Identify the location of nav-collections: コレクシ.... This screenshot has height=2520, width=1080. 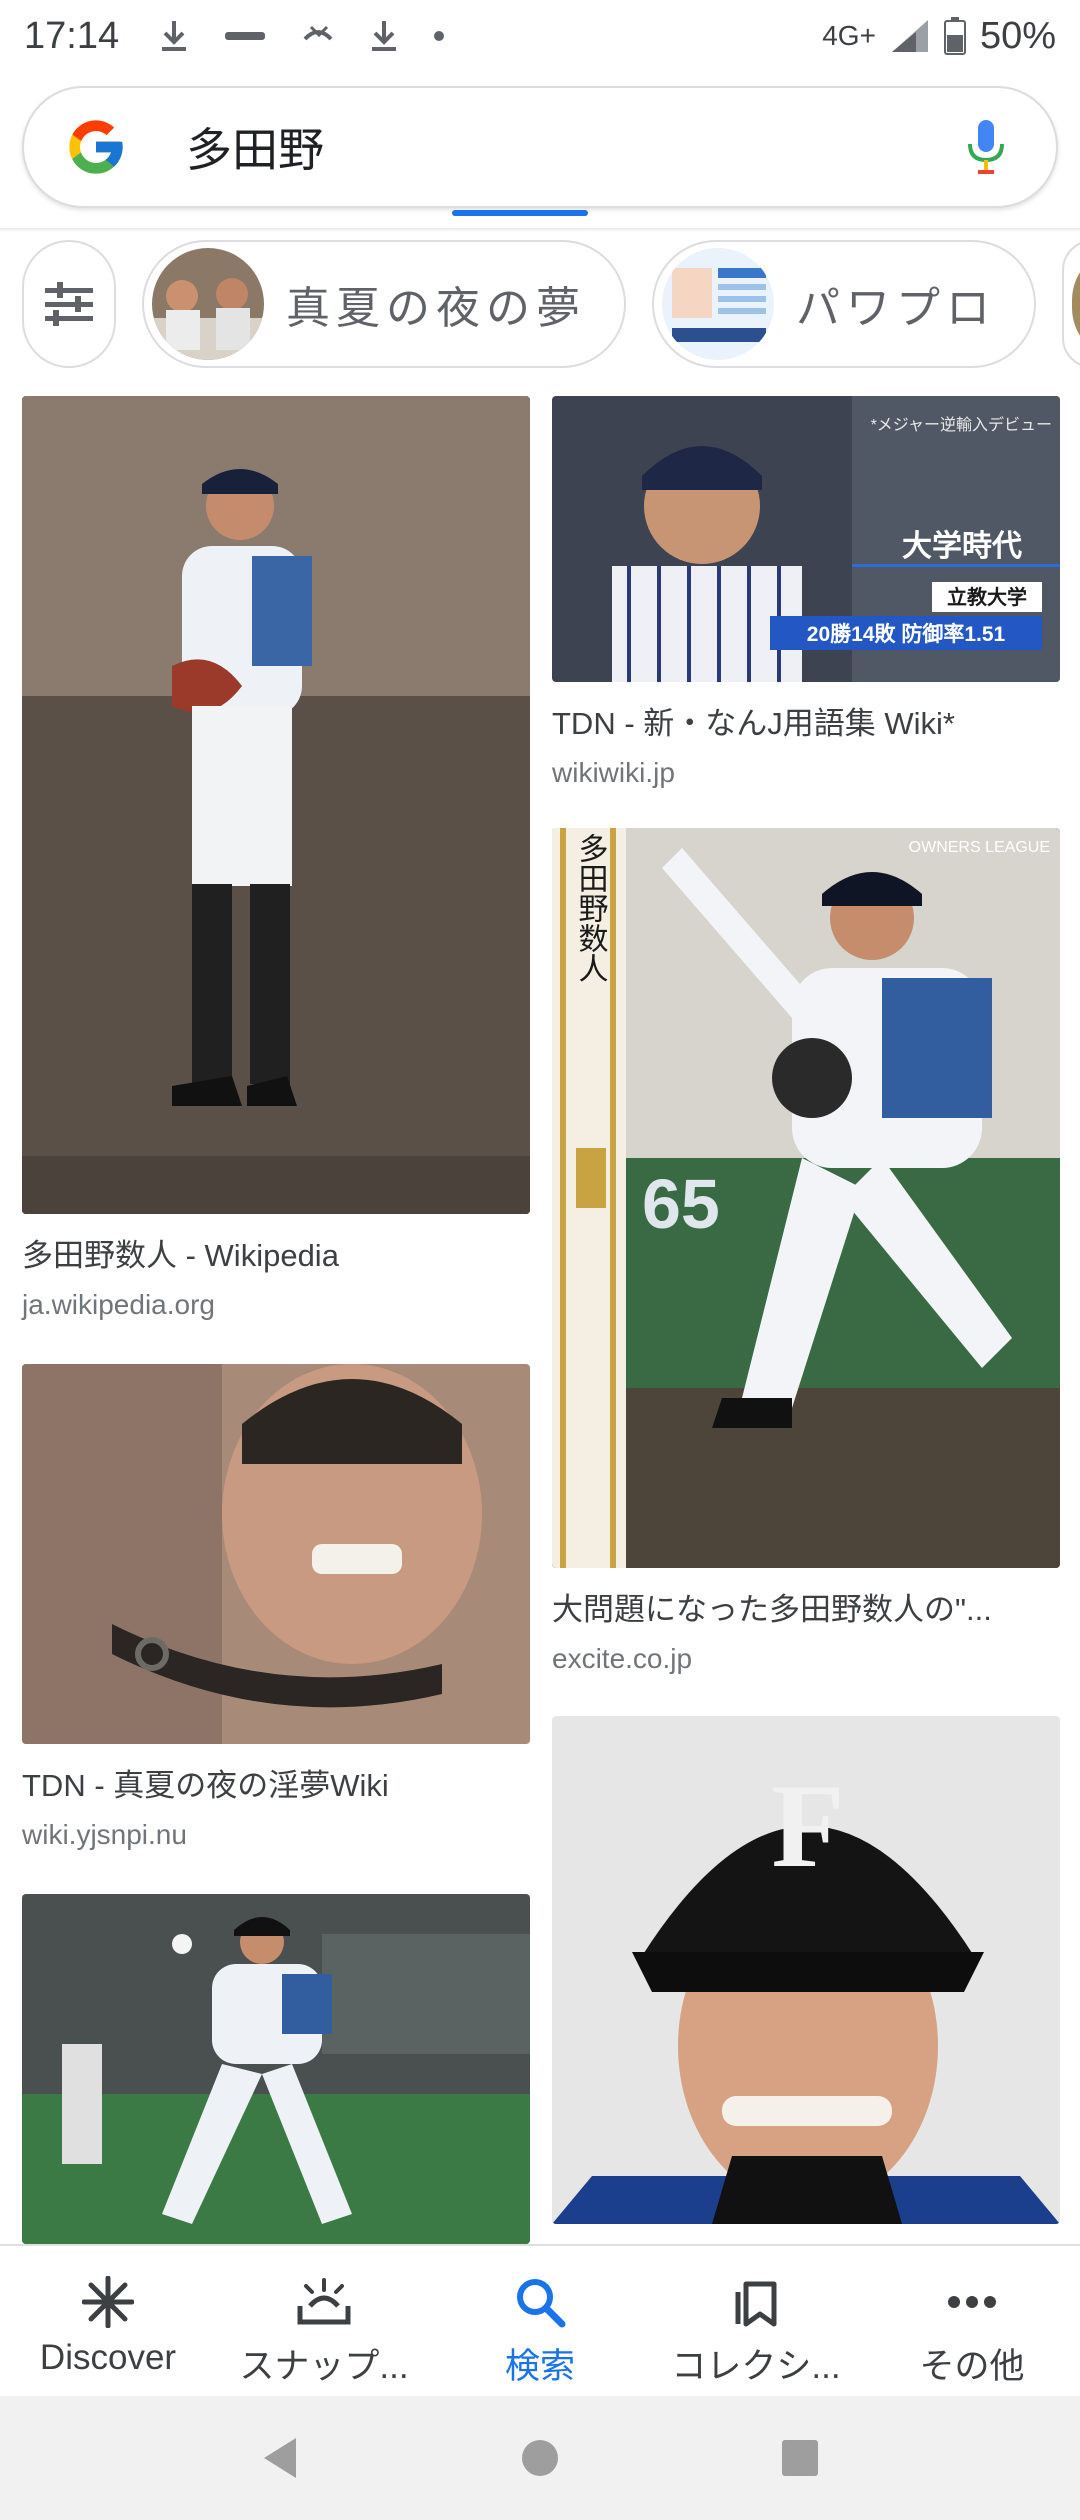
(756, 2321).